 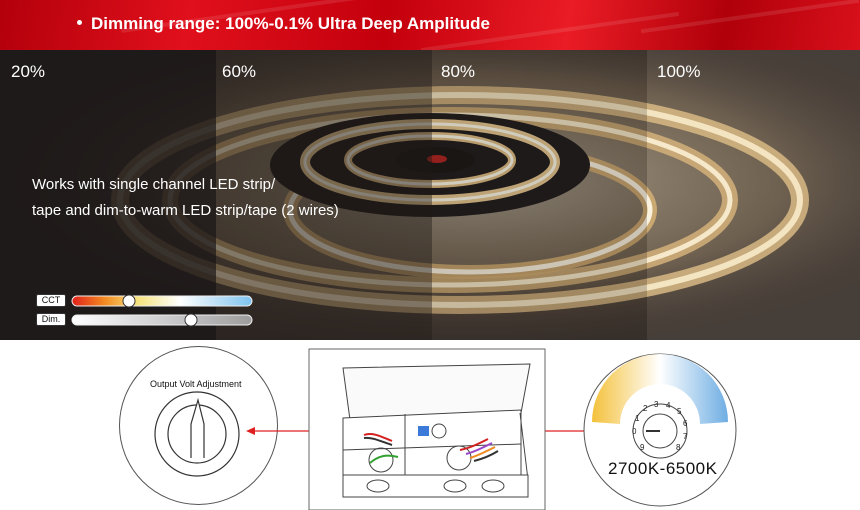 I want to click on svg-text: 7, so click(x=685, y=436).